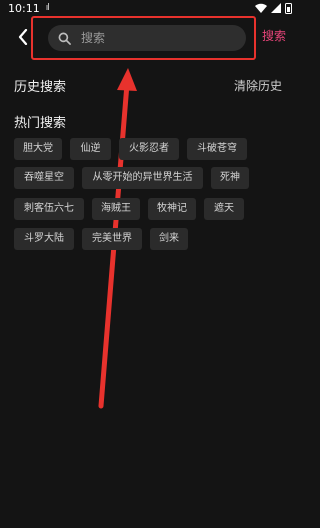 Image resolution: width=320 pixels, height=528 pixels. Describe the element at coordinates (24, 8) in the screenshot. I see `status-time: 10:11` at that location.